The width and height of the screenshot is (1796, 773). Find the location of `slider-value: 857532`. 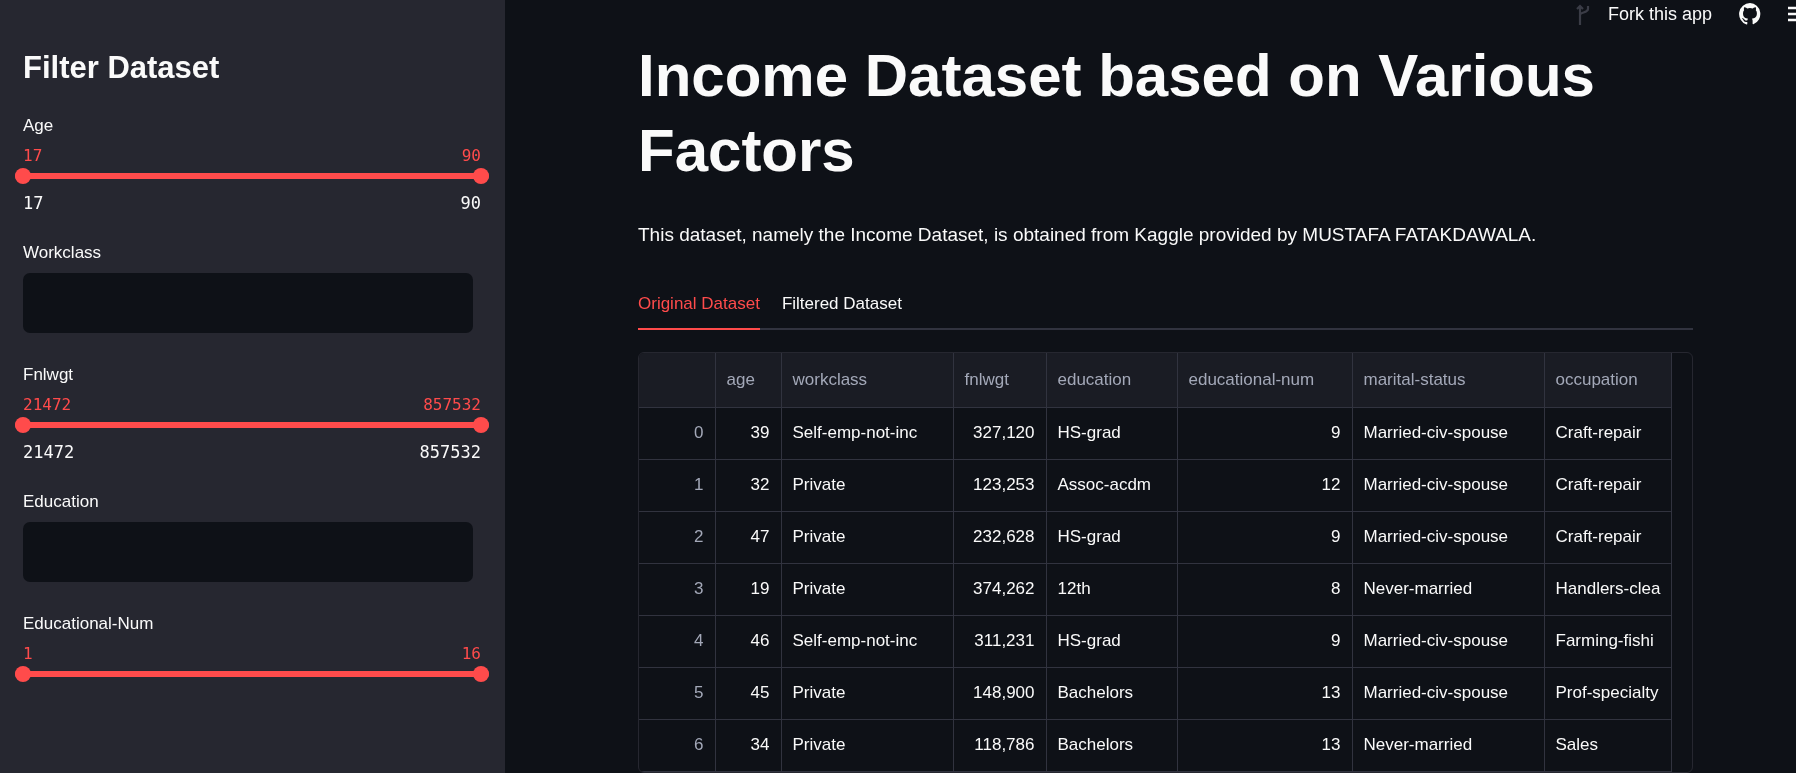

slider-value: 857532 is located at coordinates (452, 404).